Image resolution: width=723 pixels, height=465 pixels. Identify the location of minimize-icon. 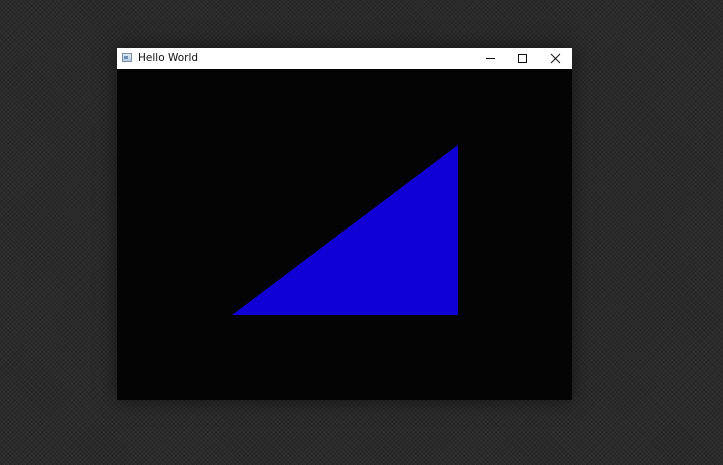
(490, 58).